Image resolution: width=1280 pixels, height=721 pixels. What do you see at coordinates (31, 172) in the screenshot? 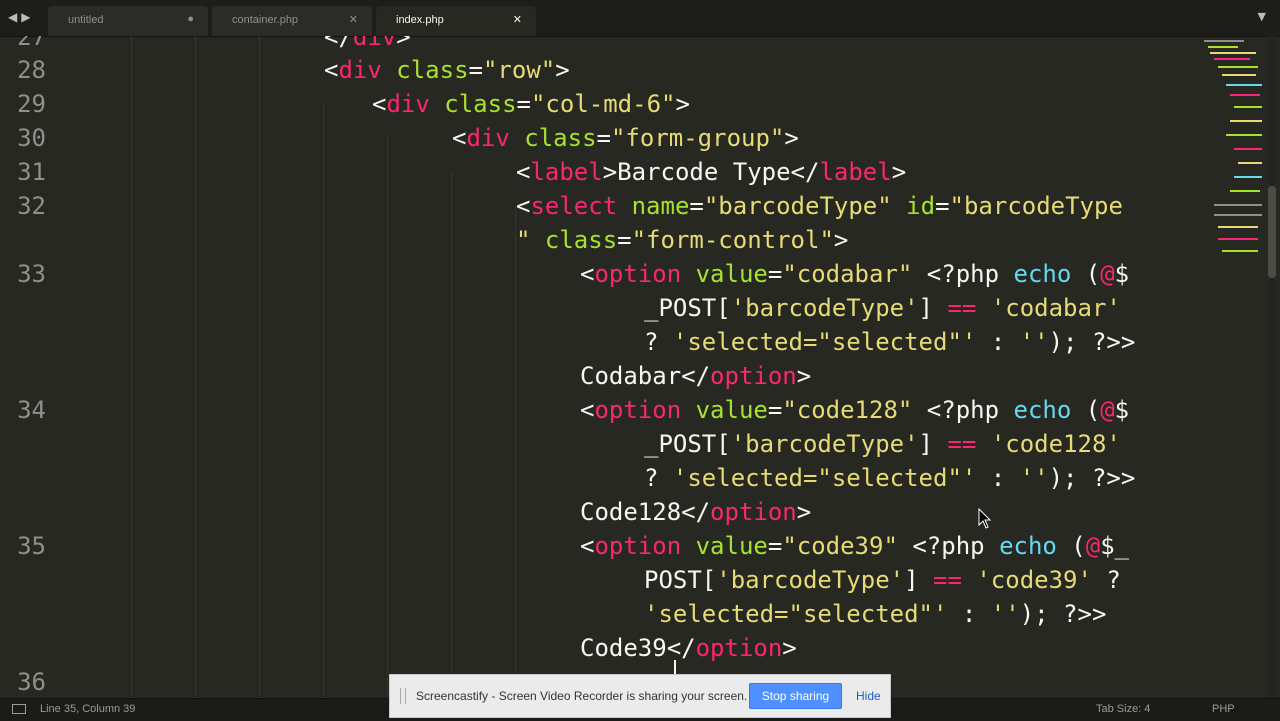
I see `line-number: 31` at bounding box center [31, 172].